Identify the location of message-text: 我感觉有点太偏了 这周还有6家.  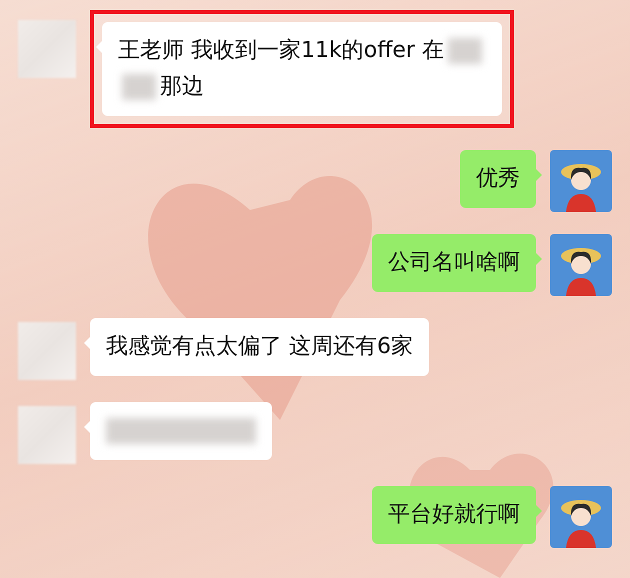
(259, 347).